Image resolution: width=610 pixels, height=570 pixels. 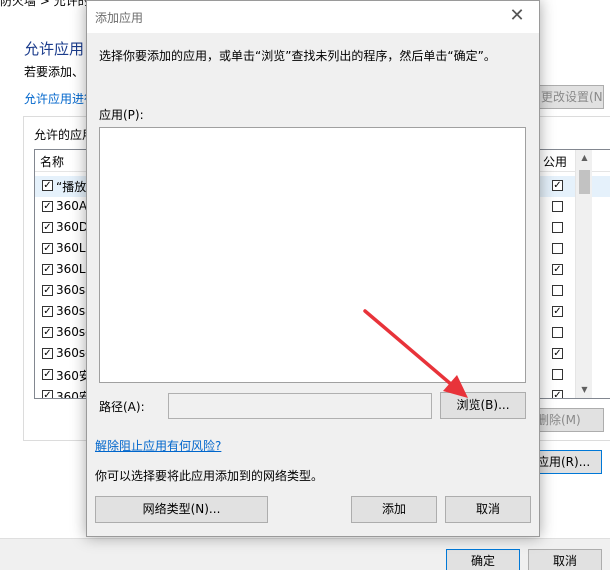 What do you see at coordinates (584, 158) in the screenshot?
I see `scroll-up-icon: ▲` at bounding box center [584, 158].